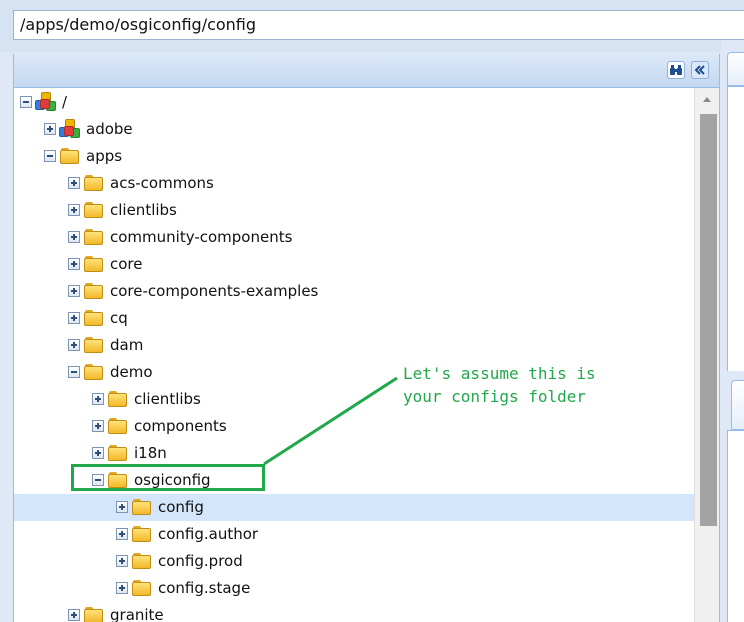 This screenshot has width=744, height=622. I want to click on tree-node-label: core, so click(126, 264).